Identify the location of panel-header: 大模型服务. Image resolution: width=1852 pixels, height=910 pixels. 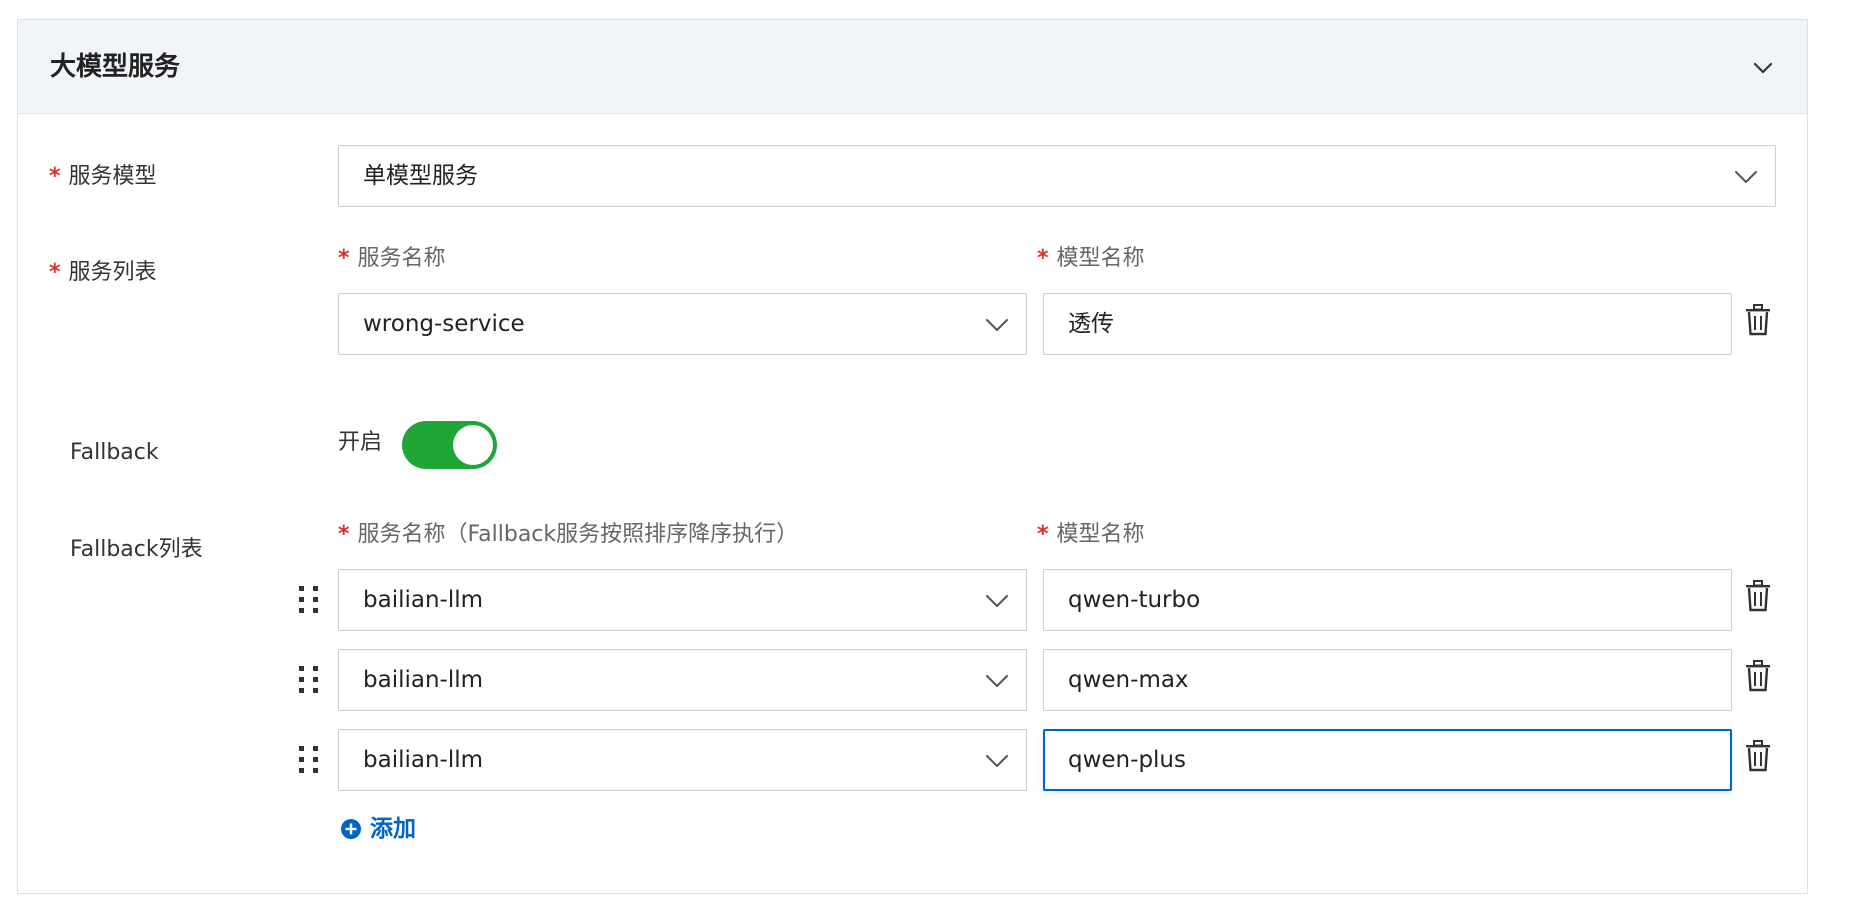
(912, 67).